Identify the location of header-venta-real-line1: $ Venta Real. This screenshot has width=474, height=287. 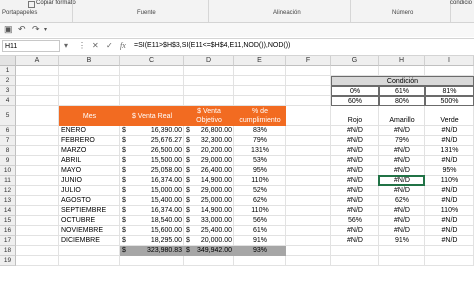
(152, 116).